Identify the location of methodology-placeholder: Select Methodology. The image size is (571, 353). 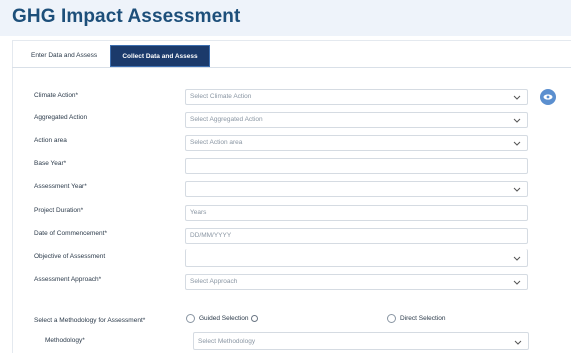
(227, 341).